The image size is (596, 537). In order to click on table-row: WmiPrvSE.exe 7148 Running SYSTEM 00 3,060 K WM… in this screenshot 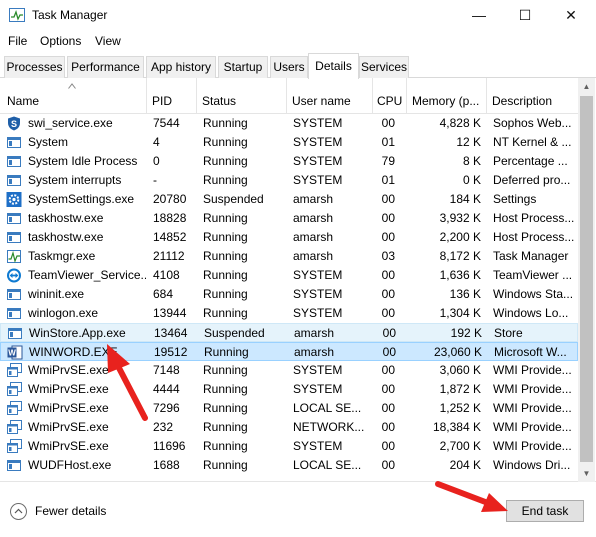, I will do `click(289, 370)`.